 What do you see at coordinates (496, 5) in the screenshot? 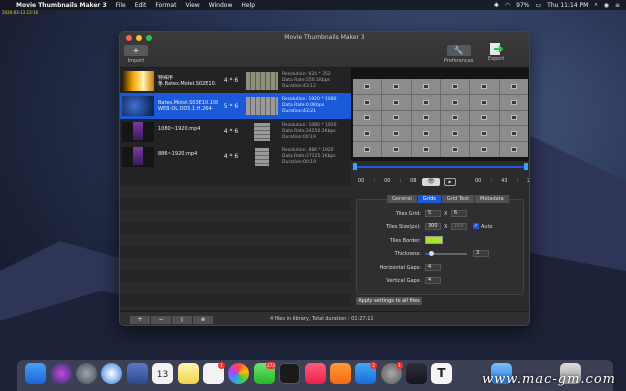
I see `bluetooth-icon: ✱` at bounding box center [496, 5].